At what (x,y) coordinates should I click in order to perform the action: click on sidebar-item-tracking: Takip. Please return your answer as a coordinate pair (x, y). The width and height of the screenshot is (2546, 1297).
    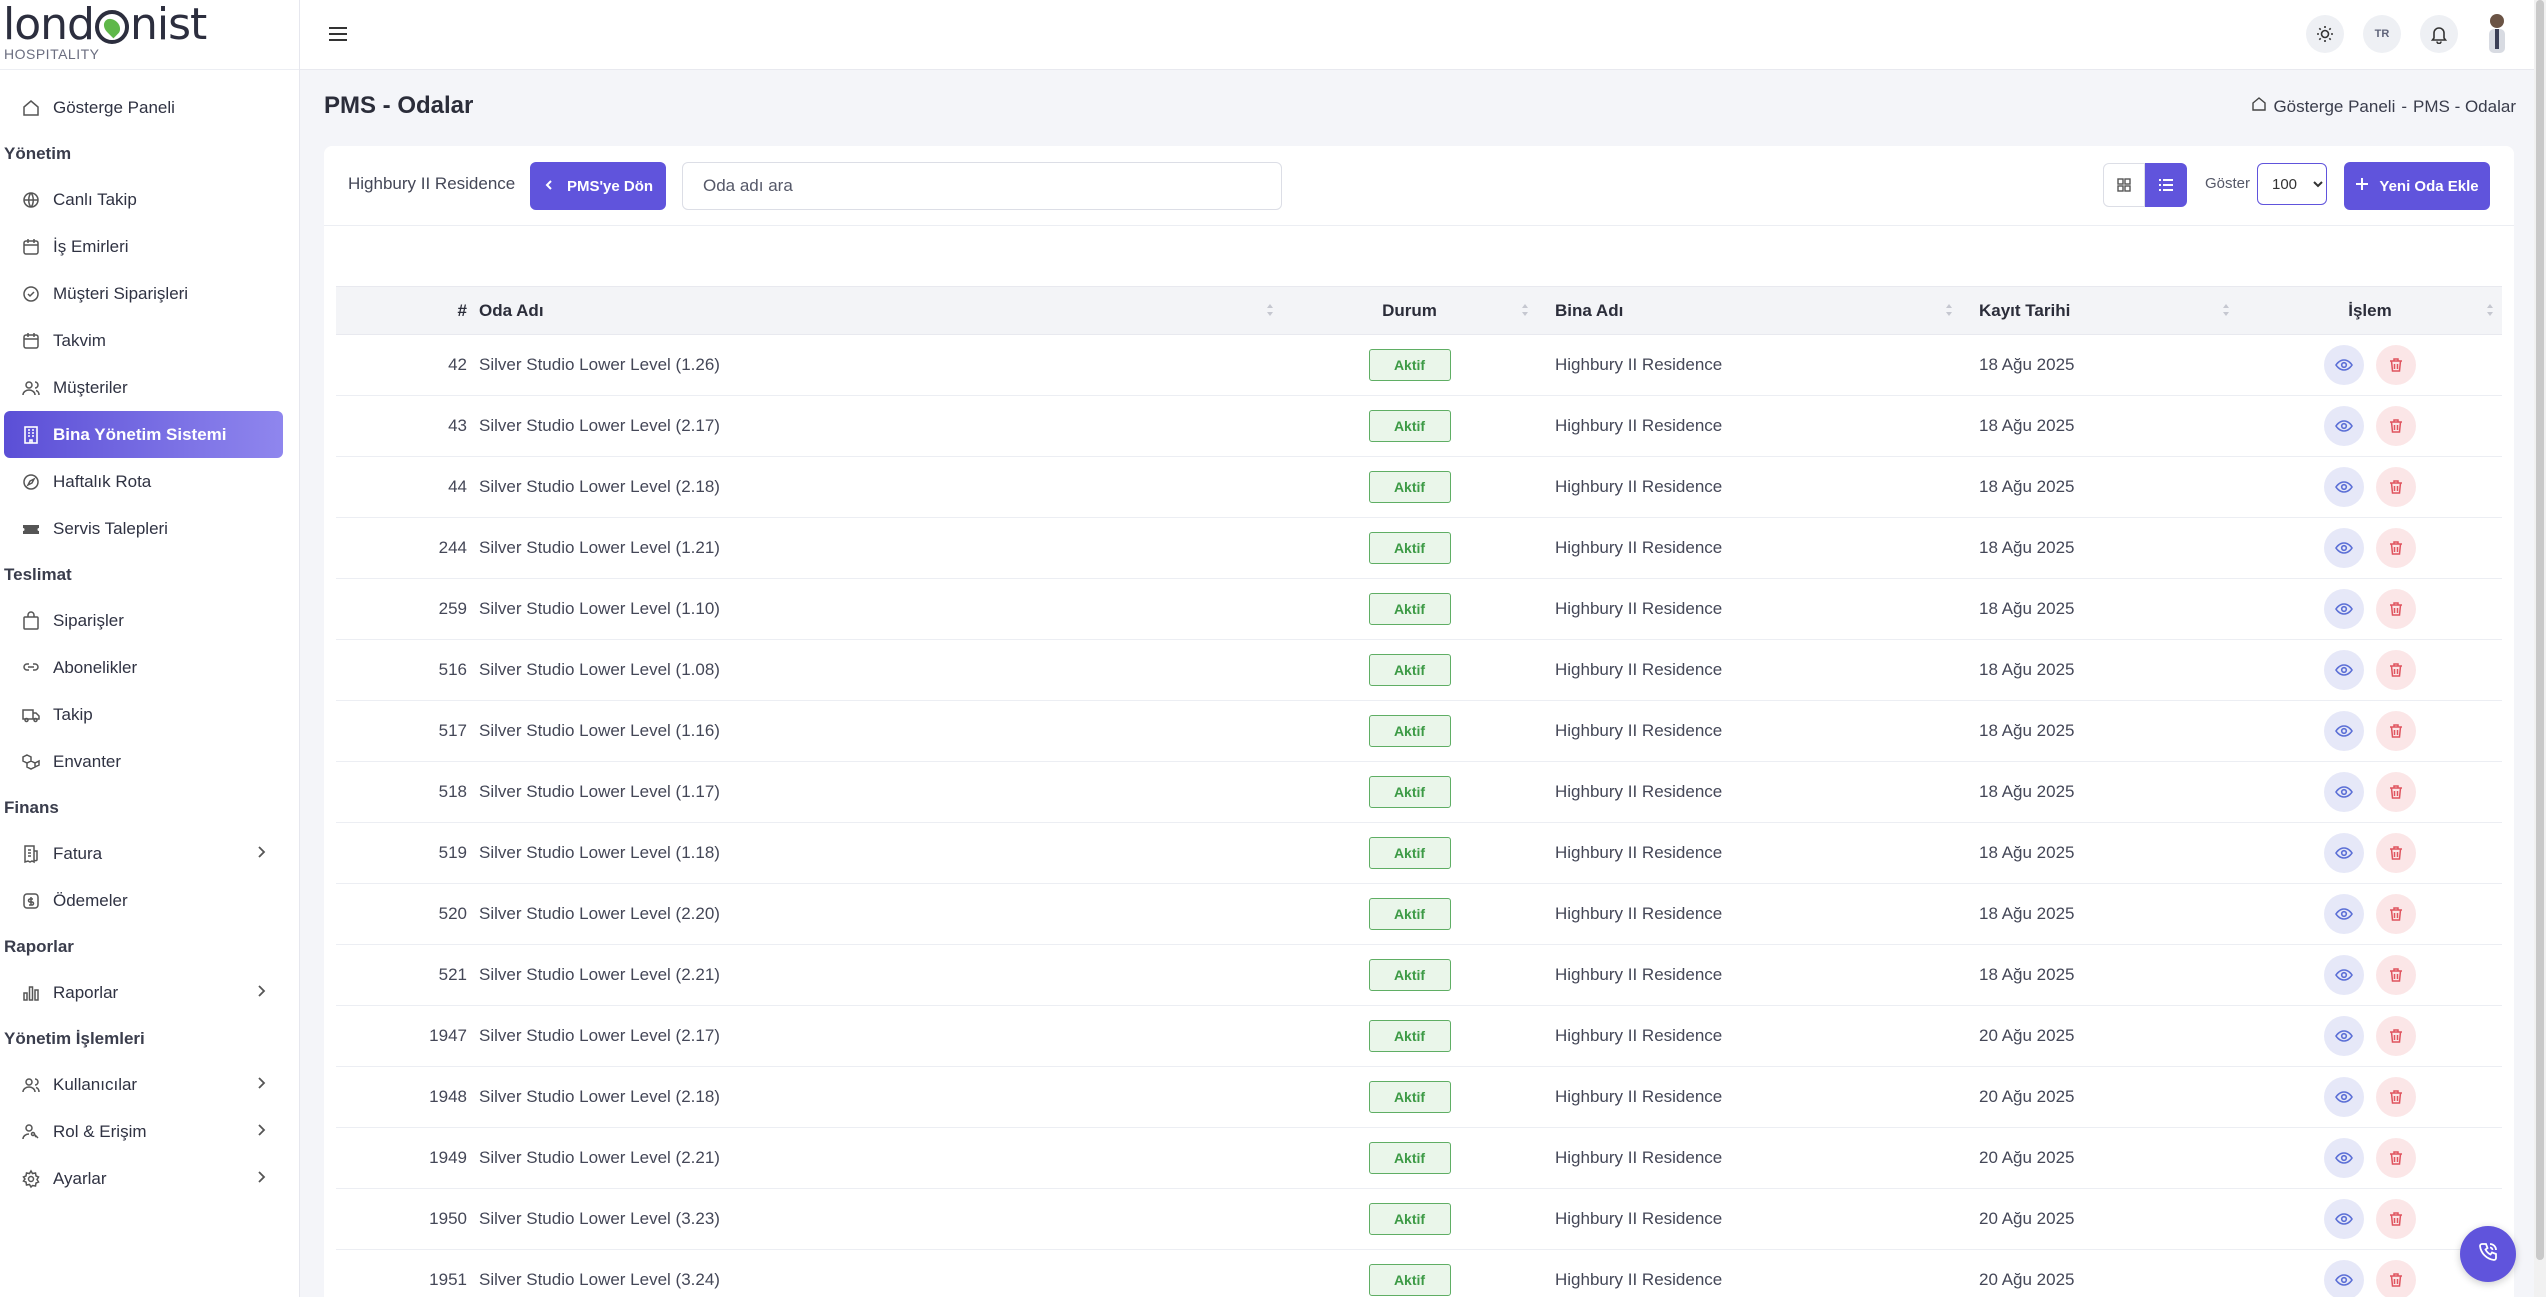
    Looking at the image, I should click on (143, 714).